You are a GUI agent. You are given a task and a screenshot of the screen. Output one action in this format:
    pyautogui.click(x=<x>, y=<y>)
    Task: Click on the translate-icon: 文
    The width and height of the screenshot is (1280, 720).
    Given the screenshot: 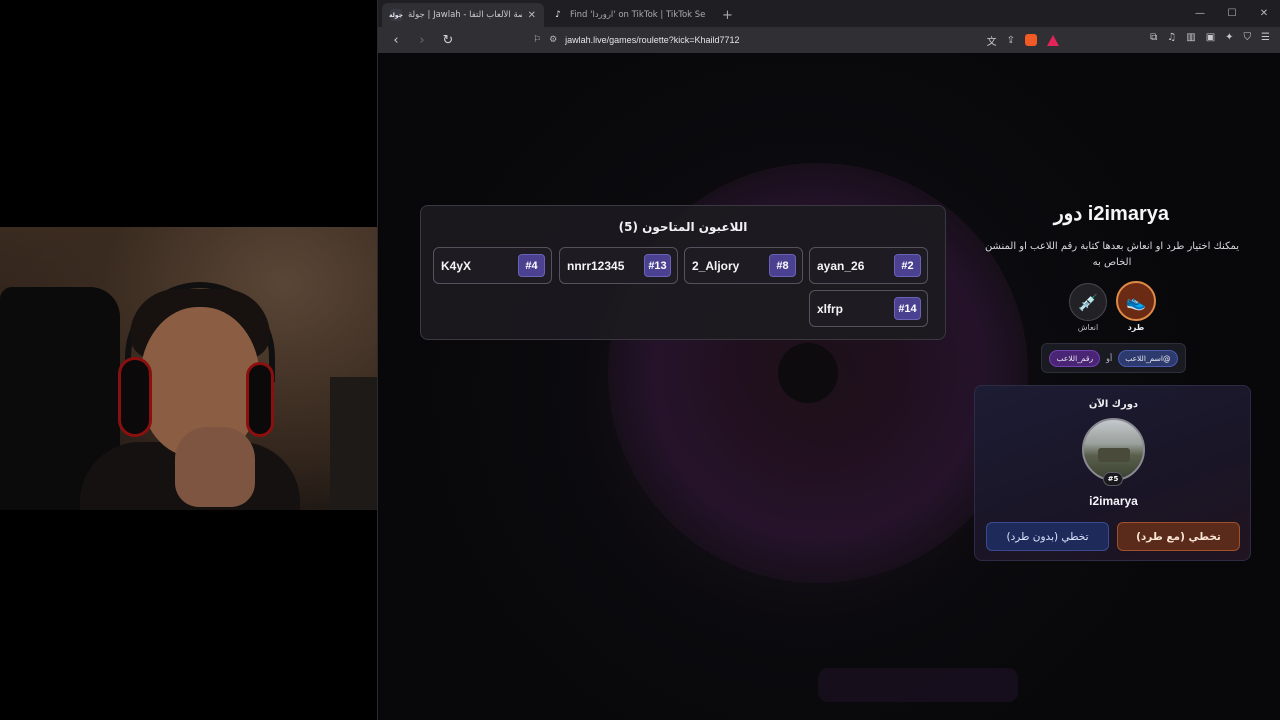 What is the action you would take?
    pyautogui.click(x=992, y=40)
    